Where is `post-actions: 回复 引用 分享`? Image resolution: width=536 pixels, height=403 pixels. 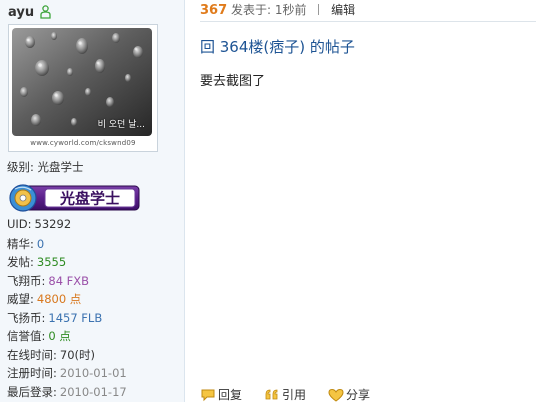 post-actions: 回复 引用 分享 is located at coordinates (296, 394).